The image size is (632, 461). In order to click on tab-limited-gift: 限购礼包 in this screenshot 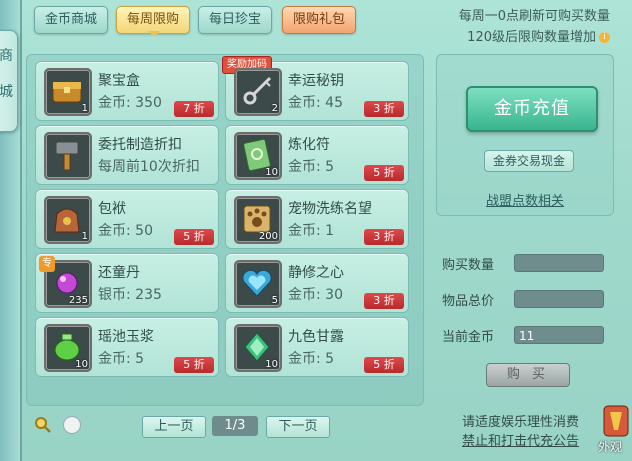, I will do `click(319, 20)`.